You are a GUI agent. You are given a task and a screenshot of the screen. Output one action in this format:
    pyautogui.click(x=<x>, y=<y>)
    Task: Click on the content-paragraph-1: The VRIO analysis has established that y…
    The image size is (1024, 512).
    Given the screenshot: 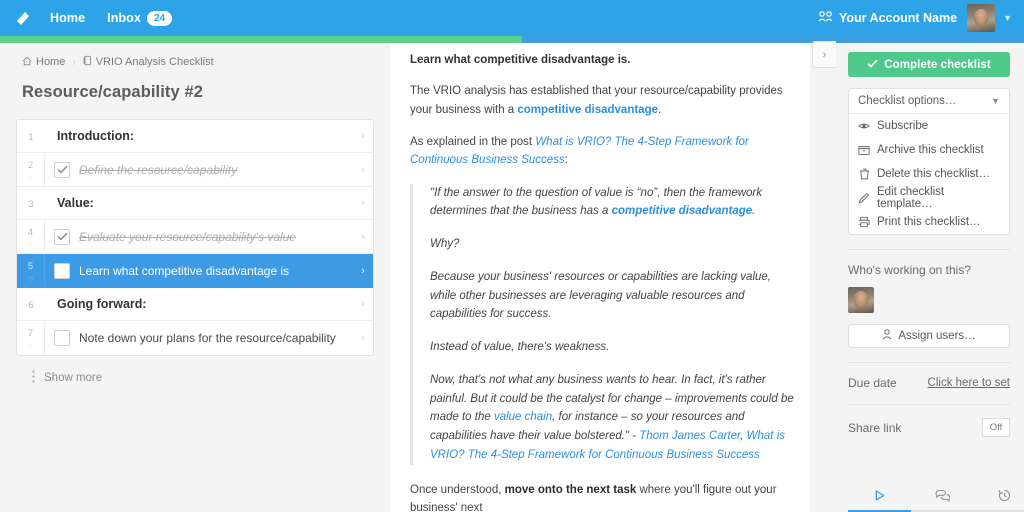 What is the action you would take?
    pyautogui.click(x=603, y=100)
    